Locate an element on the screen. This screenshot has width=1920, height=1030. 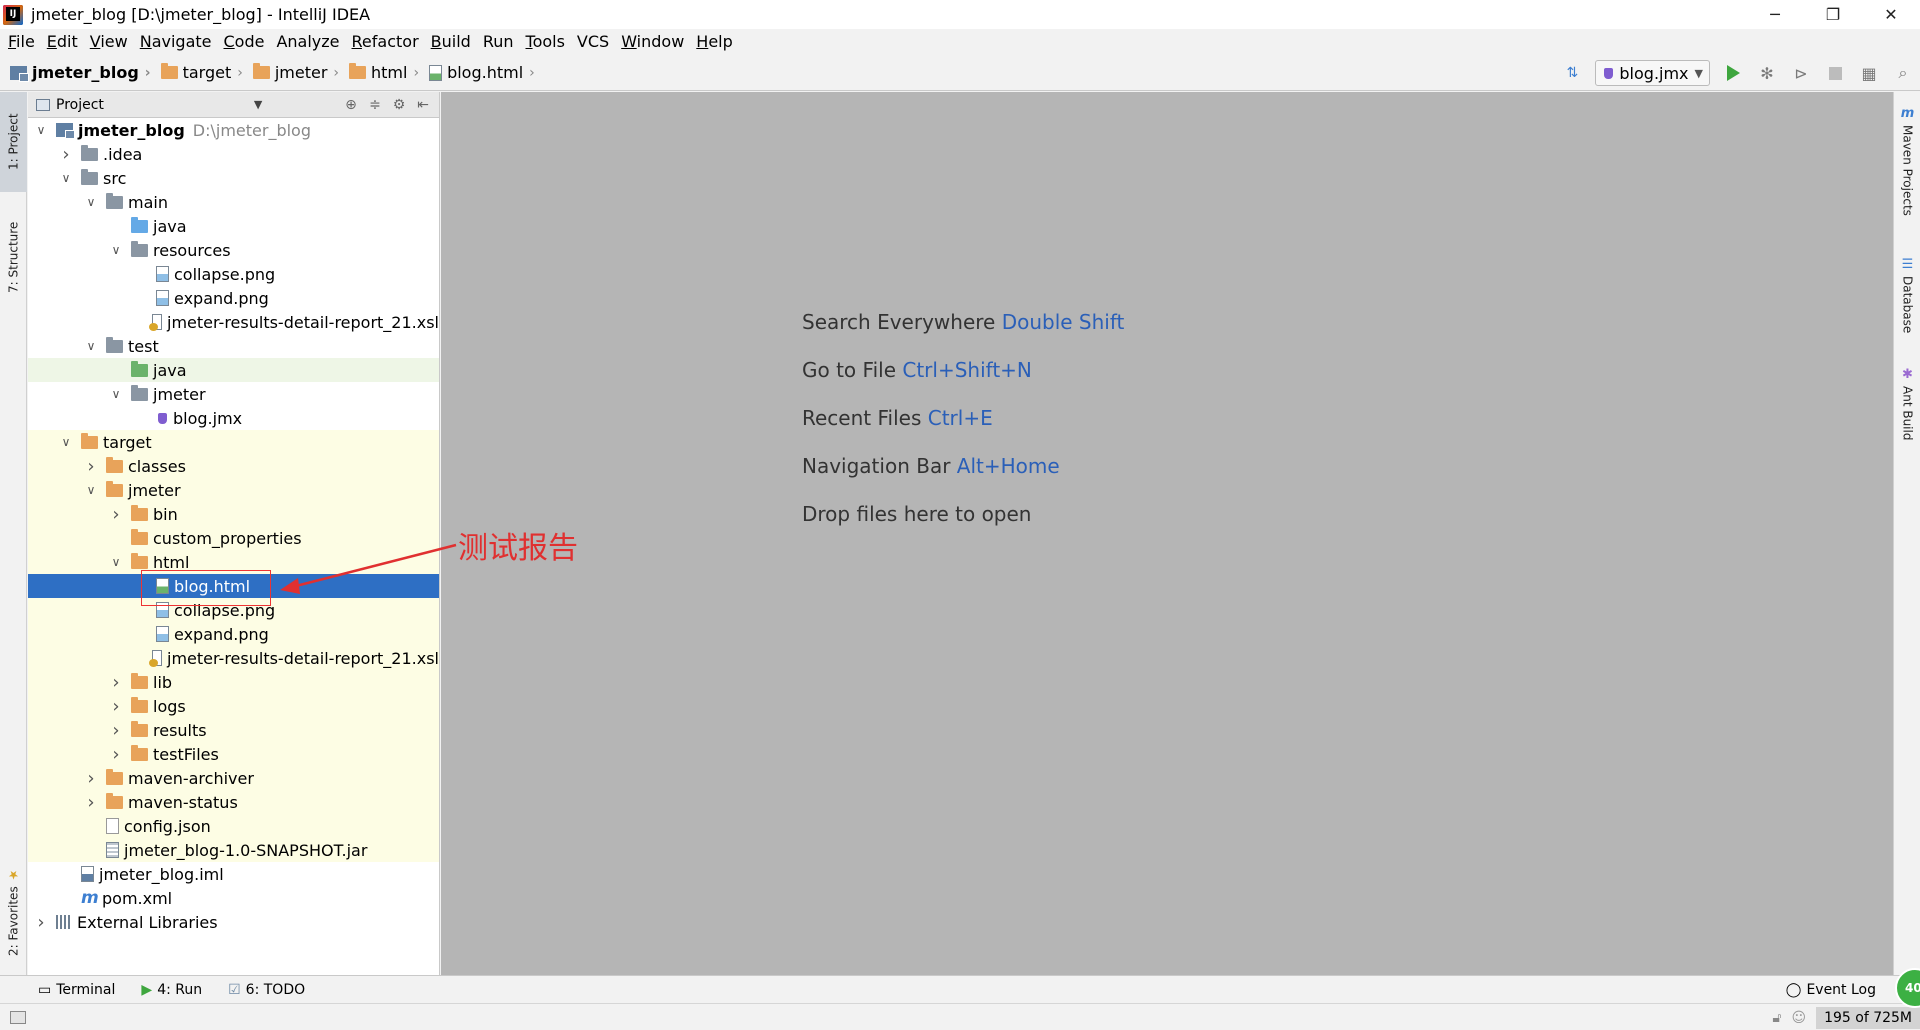
tree-item: › maven-status is located at coordinates (233, 802).